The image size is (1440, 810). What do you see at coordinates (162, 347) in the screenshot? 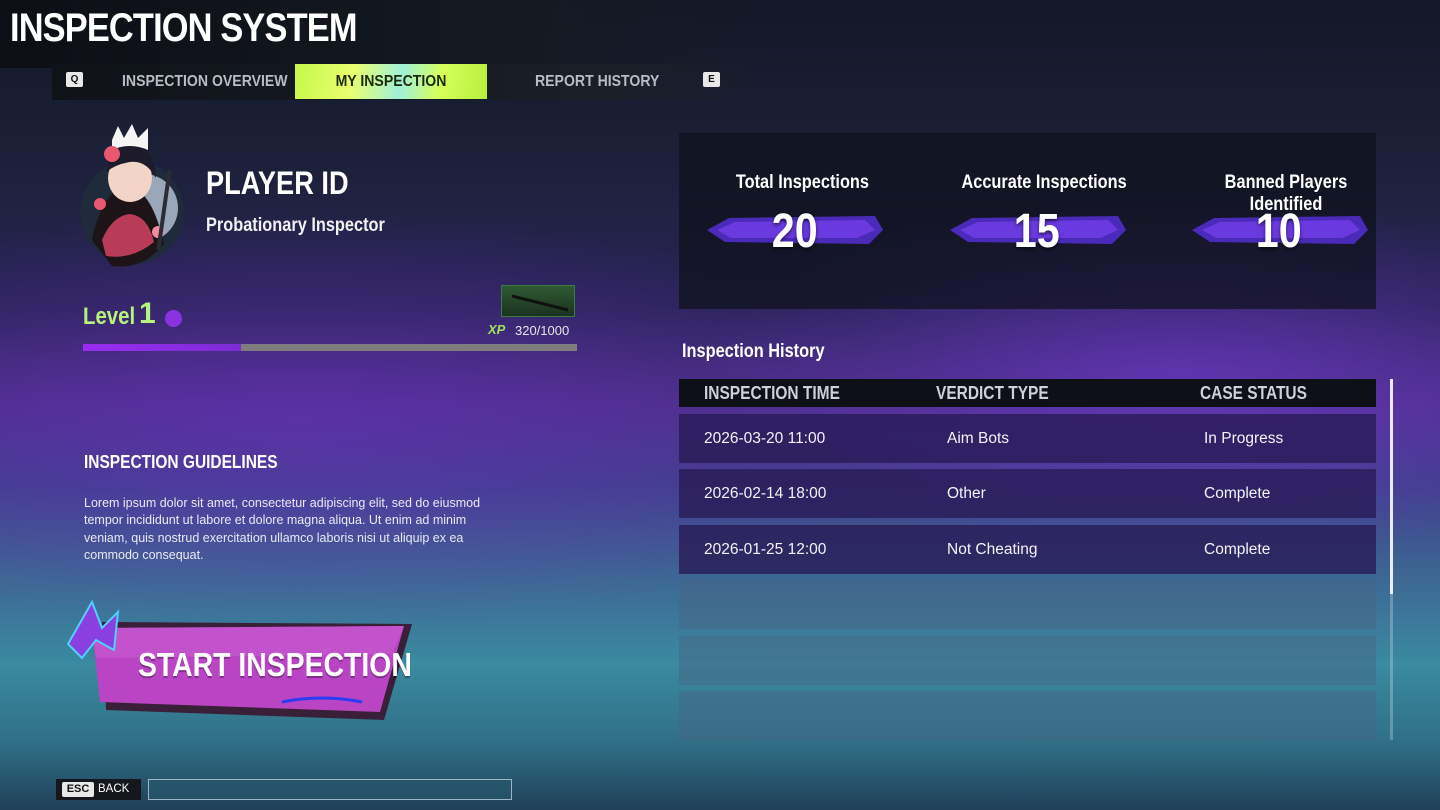
I see `xp-progress-fill` at bounding box center [162, 347].